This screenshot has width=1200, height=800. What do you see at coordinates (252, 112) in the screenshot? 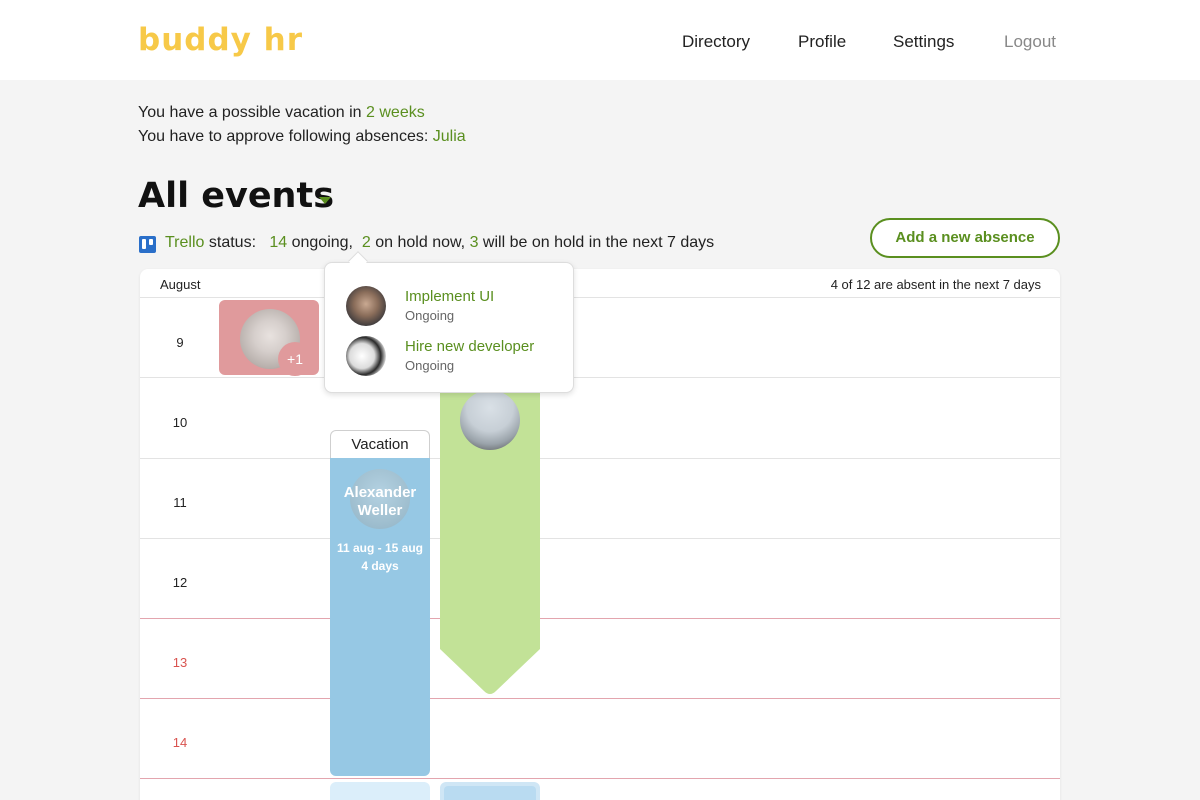
I see `vacation-notice-text: You have a possible vacation in` at bounding box center [252, 112].